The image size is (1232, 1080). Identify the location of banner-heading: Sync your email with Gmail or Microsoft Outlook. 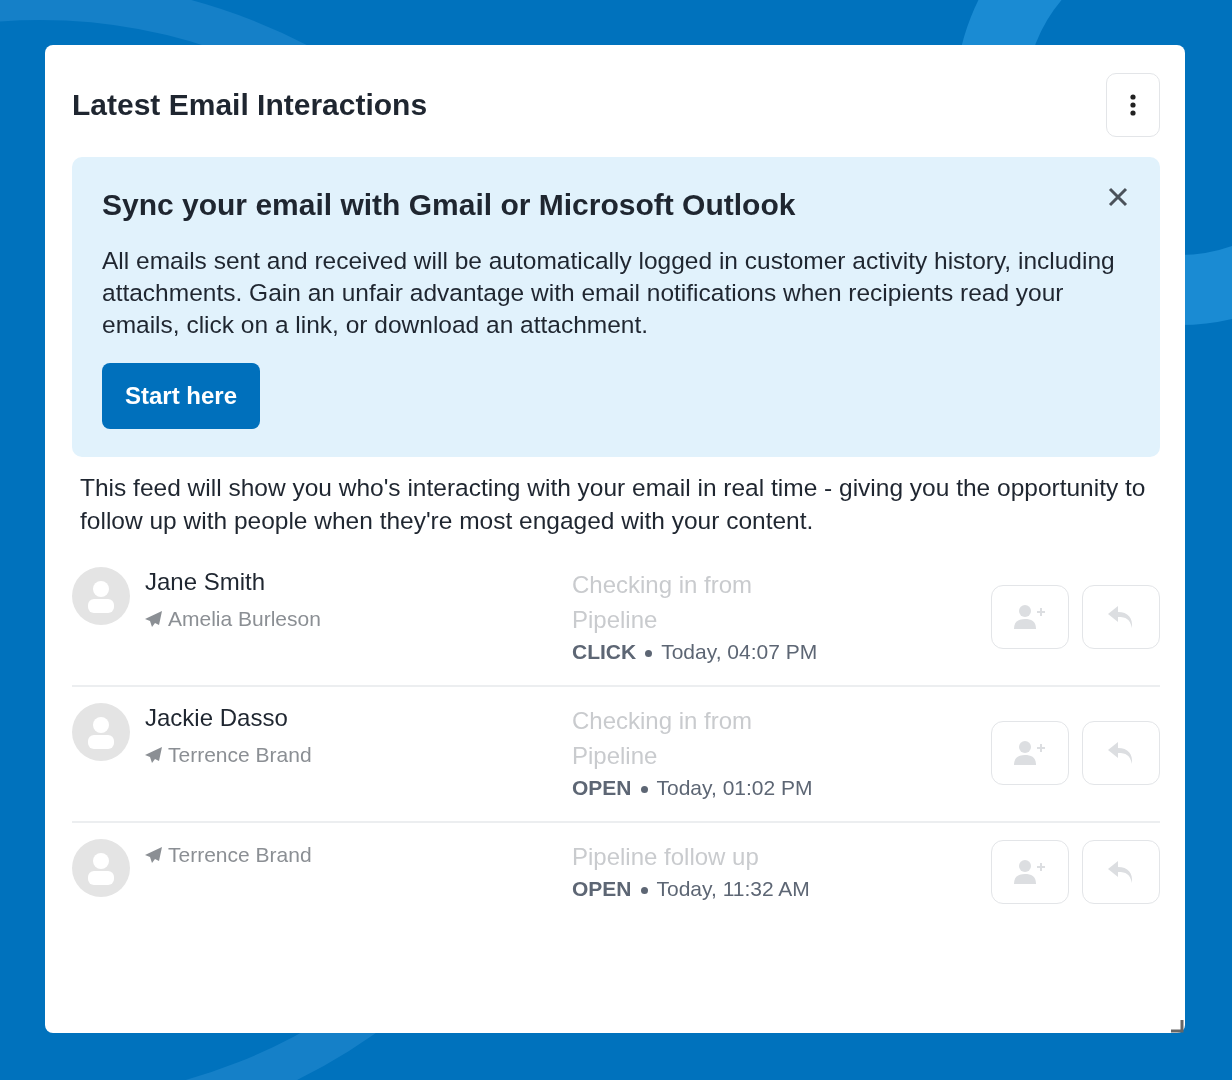
(449, 205).